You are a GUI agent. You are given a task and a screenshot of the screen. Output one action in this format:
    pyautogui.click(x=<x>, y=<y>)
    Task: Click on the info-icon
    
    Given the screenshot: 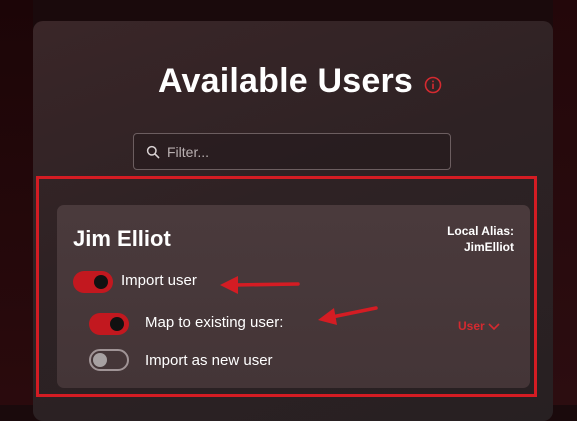 What is the action you would take?
    pyautogui.click(x=433, y=85)
    